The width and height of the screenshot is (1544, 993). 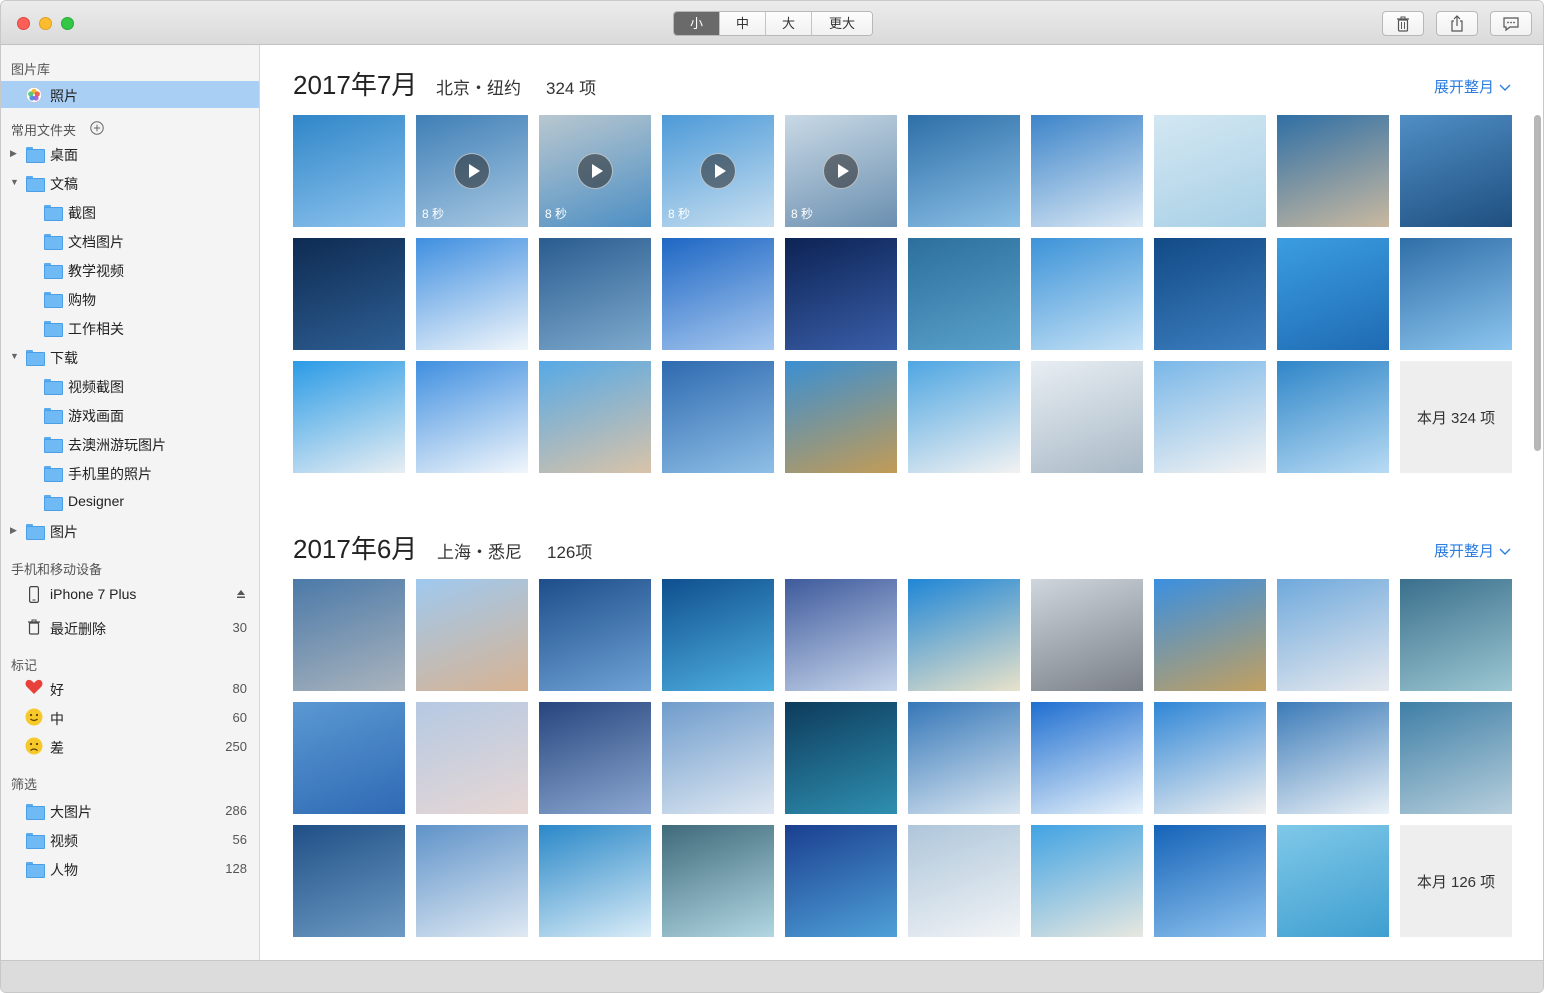 What do you see at coordinates (1456, 417) in the screenshot?
I see `month-more-tile: 本月 324 项` at bounding box center [1456, 417].